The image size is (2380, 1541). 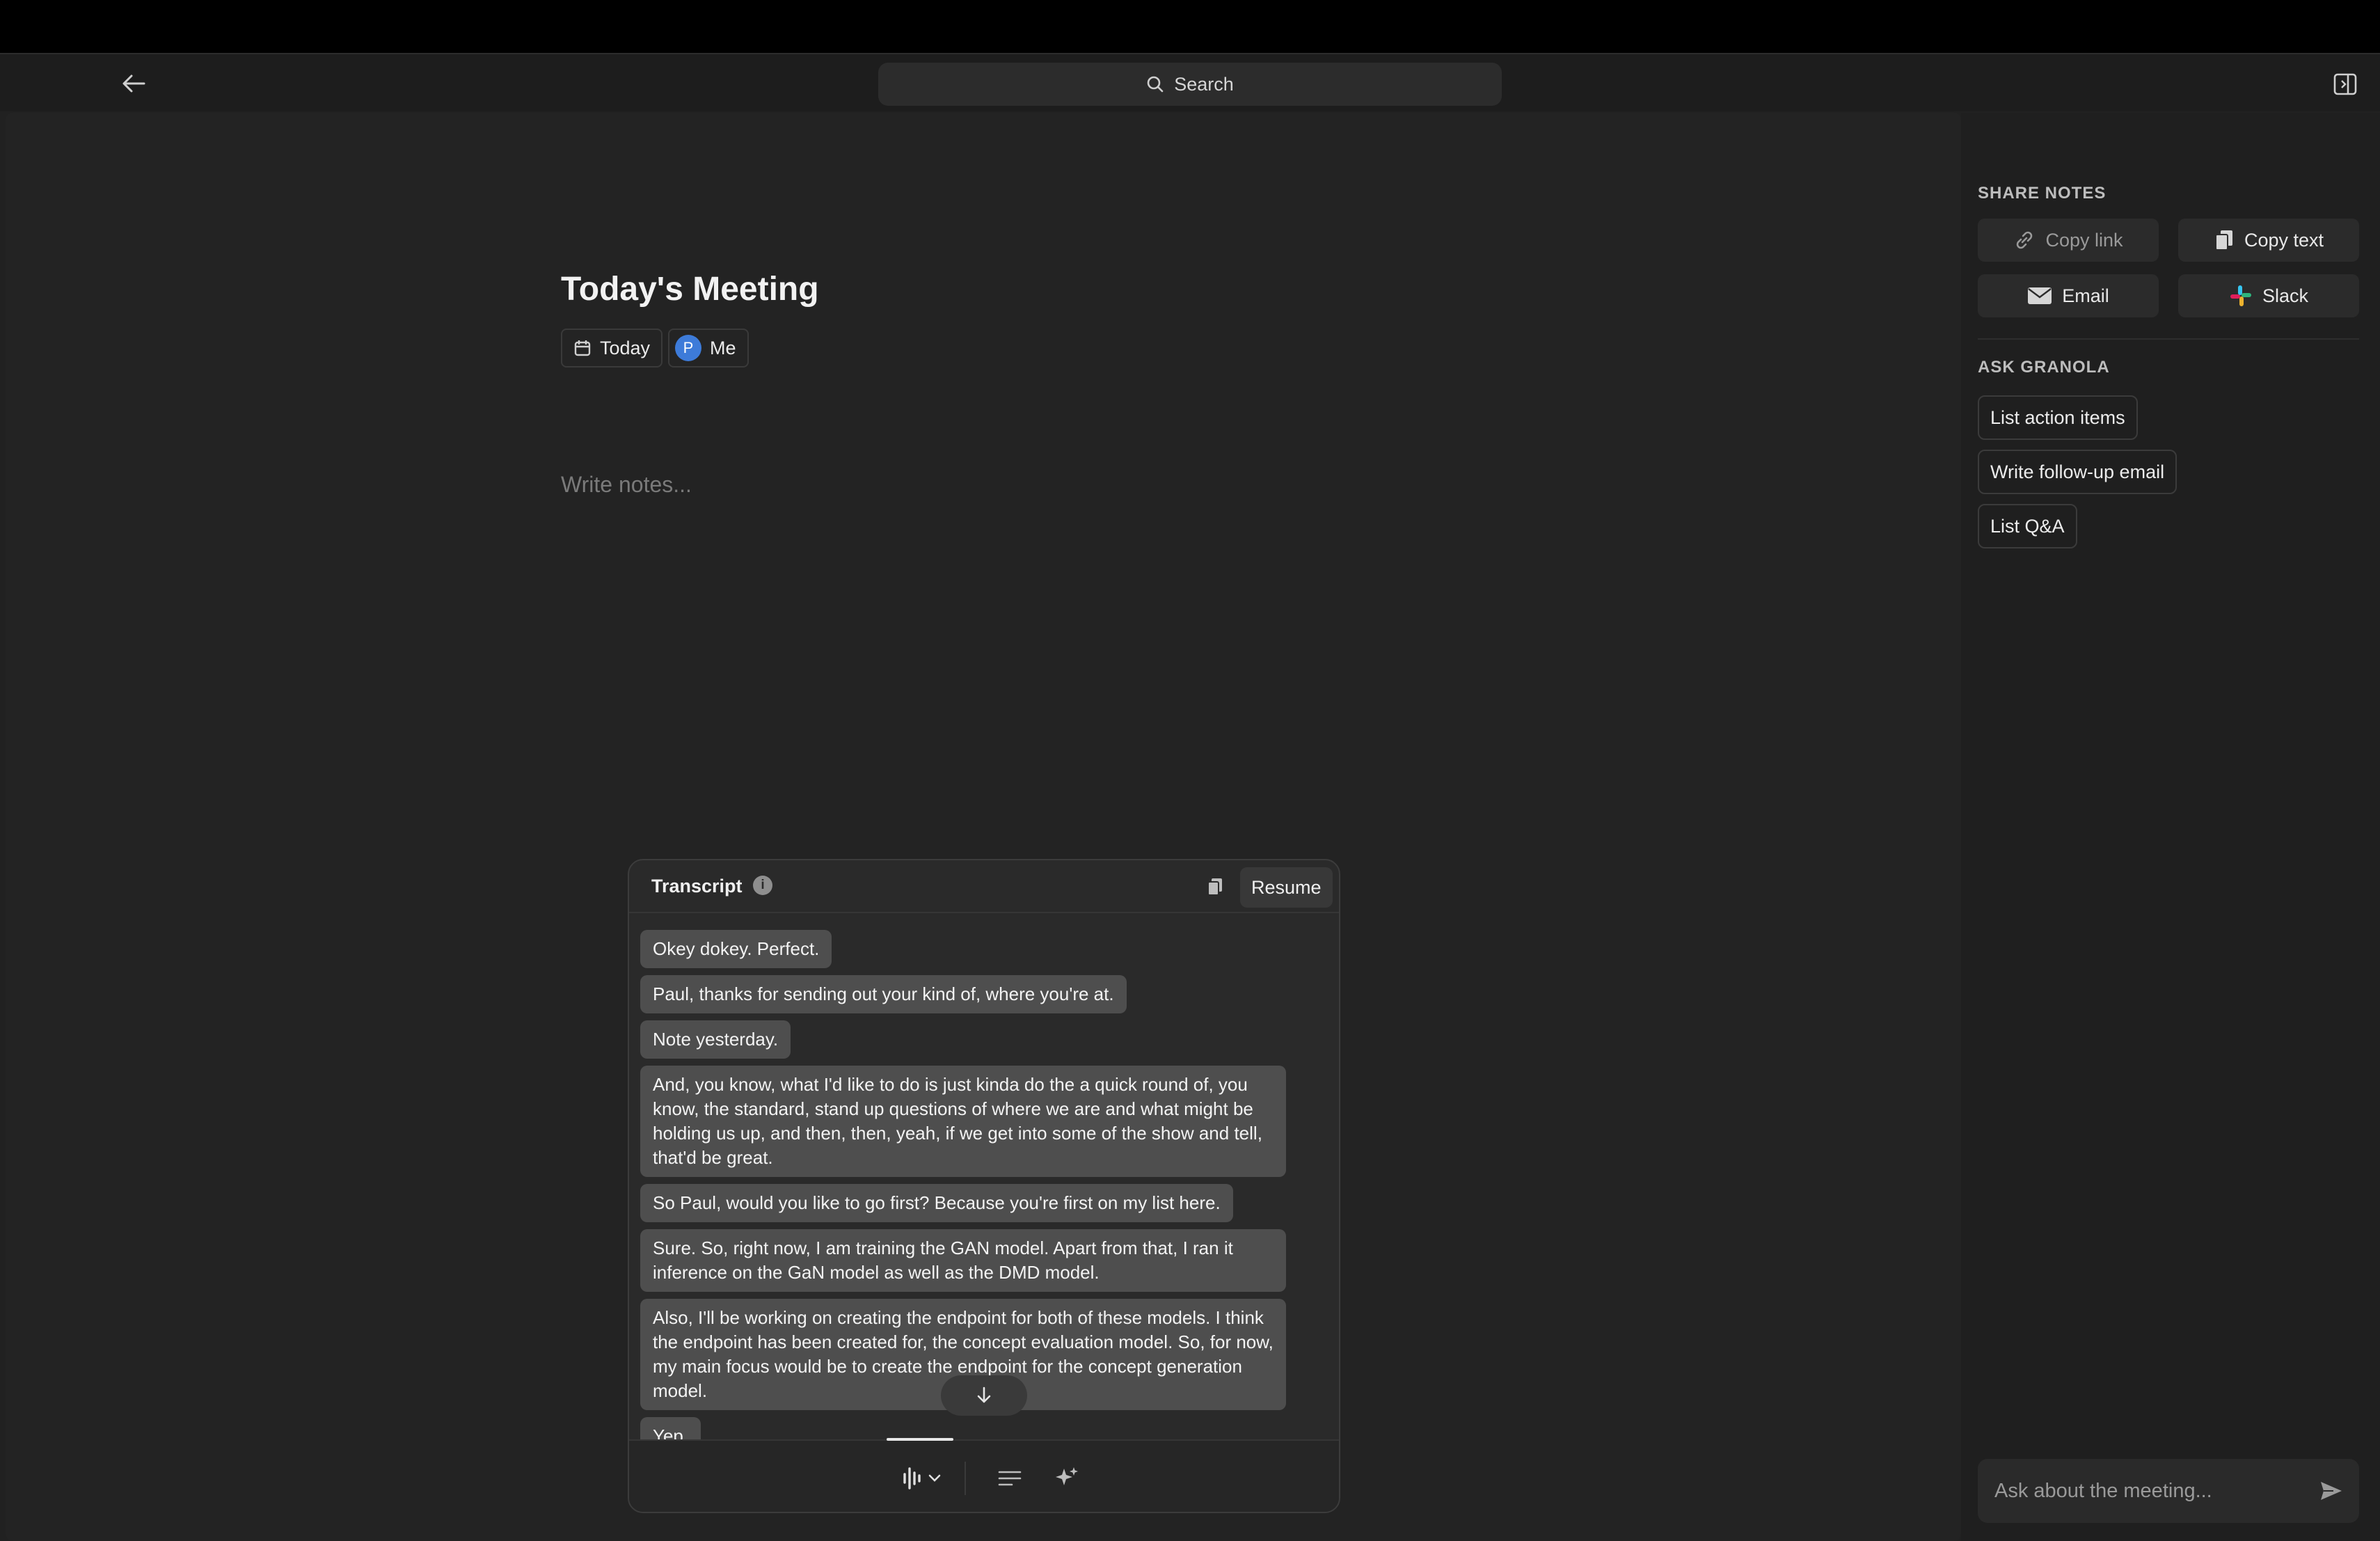 What do you see at coordinates (934, 1478) in the screenshot?
I see `chevron-down-icon` at bounding box center [934, 1478].